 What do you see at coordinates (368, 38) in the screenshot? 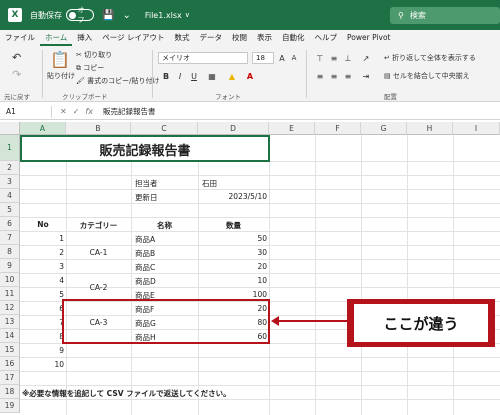
I see `tab-power-pivot: Power Pivot` at bounding box center [368, 38].